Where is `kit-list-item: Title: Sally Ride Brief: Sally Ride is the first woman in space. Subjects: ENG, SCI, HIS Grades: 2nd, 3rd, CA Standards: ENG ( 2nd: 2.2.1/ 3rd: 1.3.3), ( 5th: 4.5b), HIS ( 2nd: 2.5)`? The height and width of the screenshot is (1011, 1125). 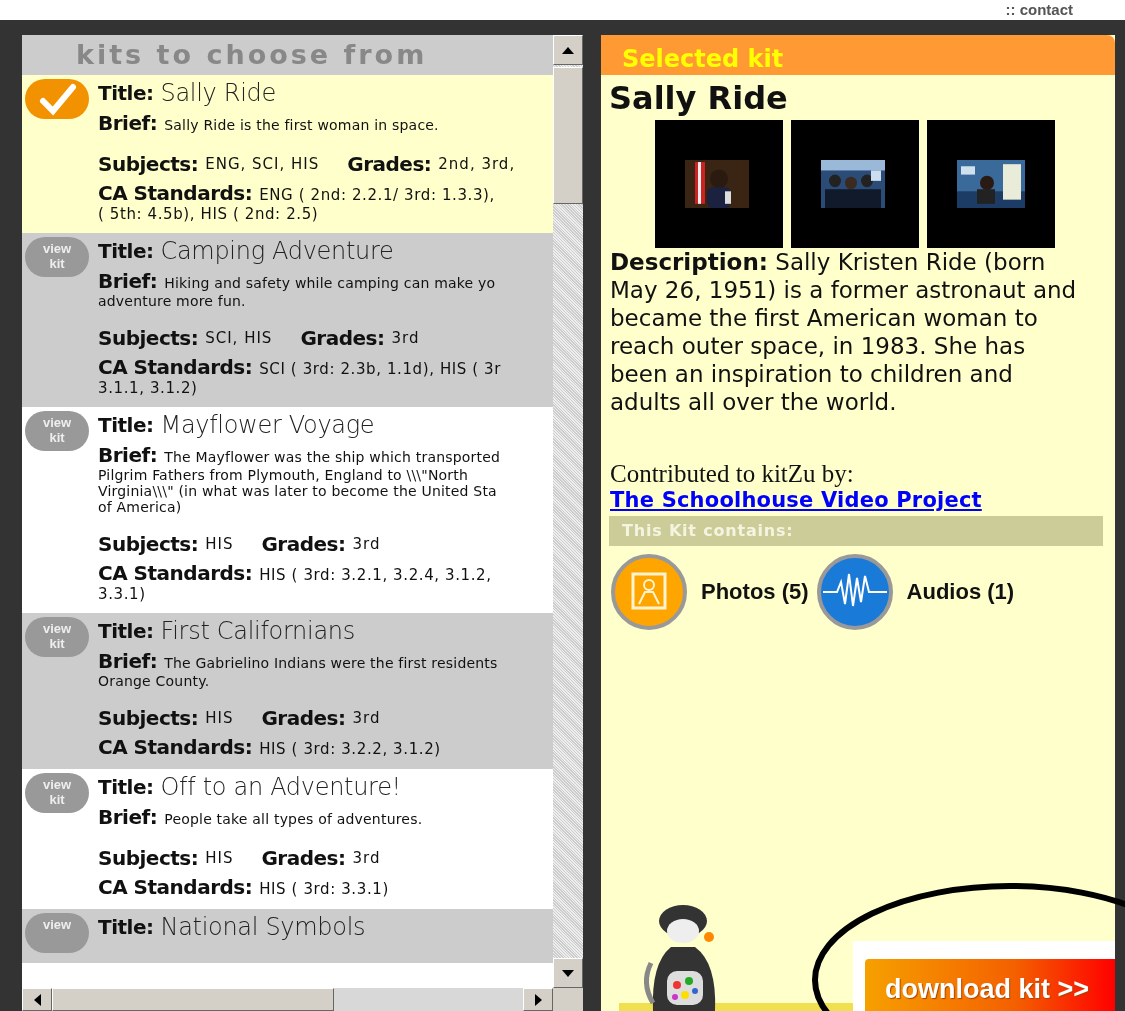 kit-list-item: Title: Sally Ride Brief: Sally Ride is the first woman in space. Subjects: ENG, SCI, HIS Grades: 2nd, 3rd, CA Standards: ENG ( 2nd: 2.2.1/ 3rd: 1.3.3), ( 5th: 4.5b), HIS ( 2nd: 2.5) is located at coordinates (287, 154).